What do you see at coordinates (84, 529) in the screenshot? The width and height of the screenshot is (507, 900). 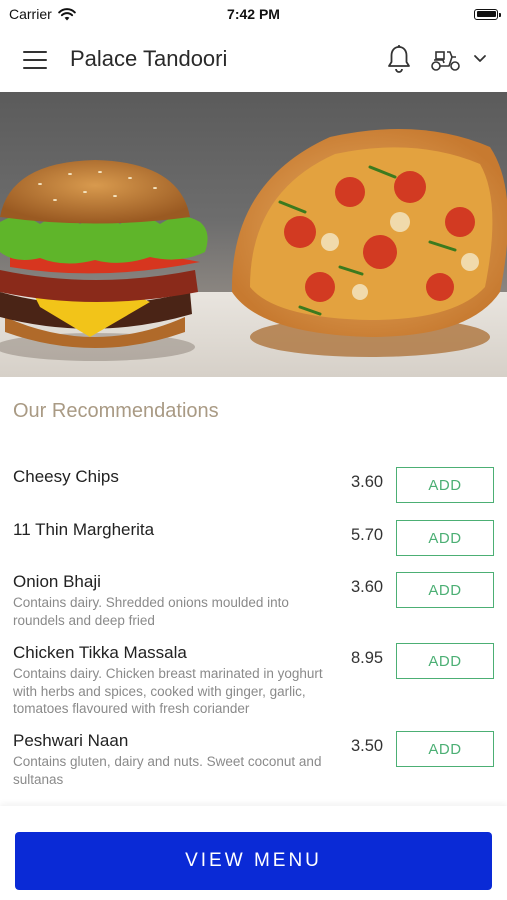 I see `item-name: 11 Thin Margherita` at bounding box center [84, 529].